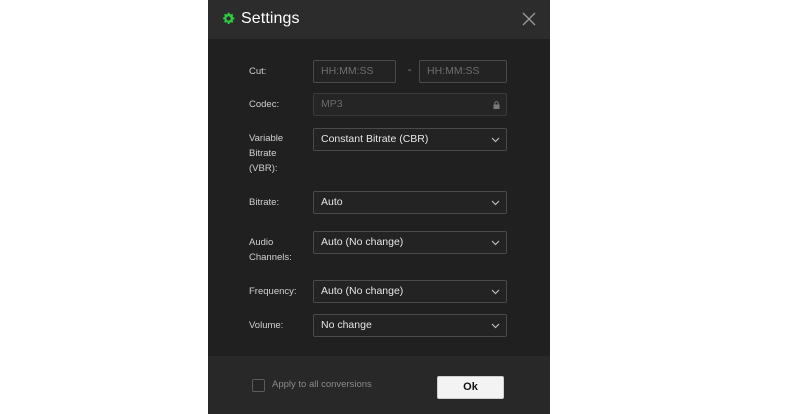 The image size is (800, 414). What do you see at coordinates (362, 242) in the screenshot?
I see `audio-channels-value: Auto (No change)` at bounding box center [362, 242].